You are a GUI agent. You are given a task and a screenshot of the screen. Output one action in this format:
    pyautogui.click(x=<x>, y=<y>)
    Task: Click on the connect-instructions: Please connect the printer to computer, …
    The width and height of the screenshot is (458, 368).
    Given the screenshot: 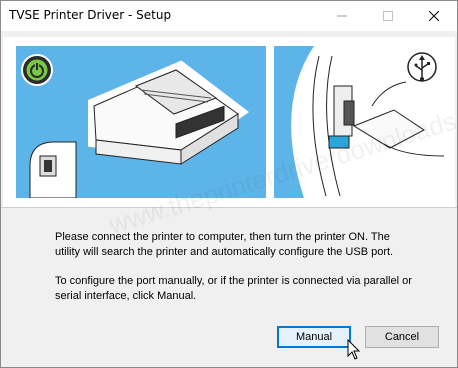 What is the action you would take?
    pyautogui.click(x=224, y=244)
    